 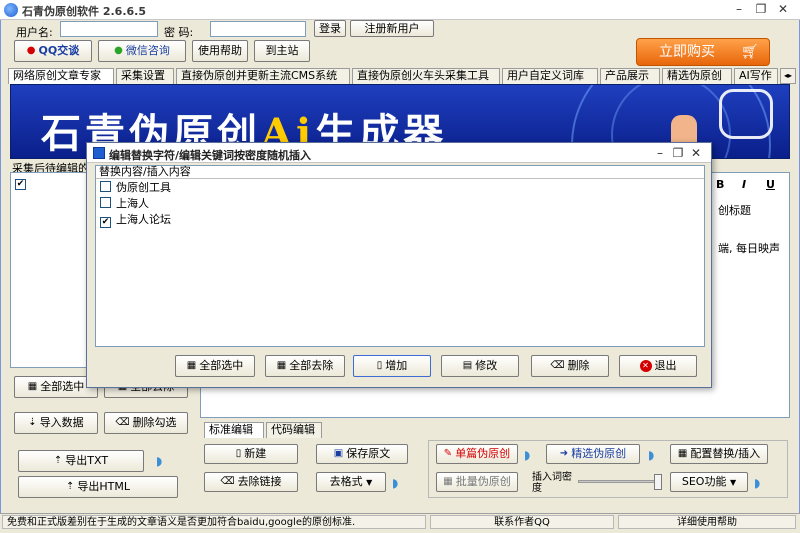 I want to click on restore-button: ❐, so click(x=761, y=9).